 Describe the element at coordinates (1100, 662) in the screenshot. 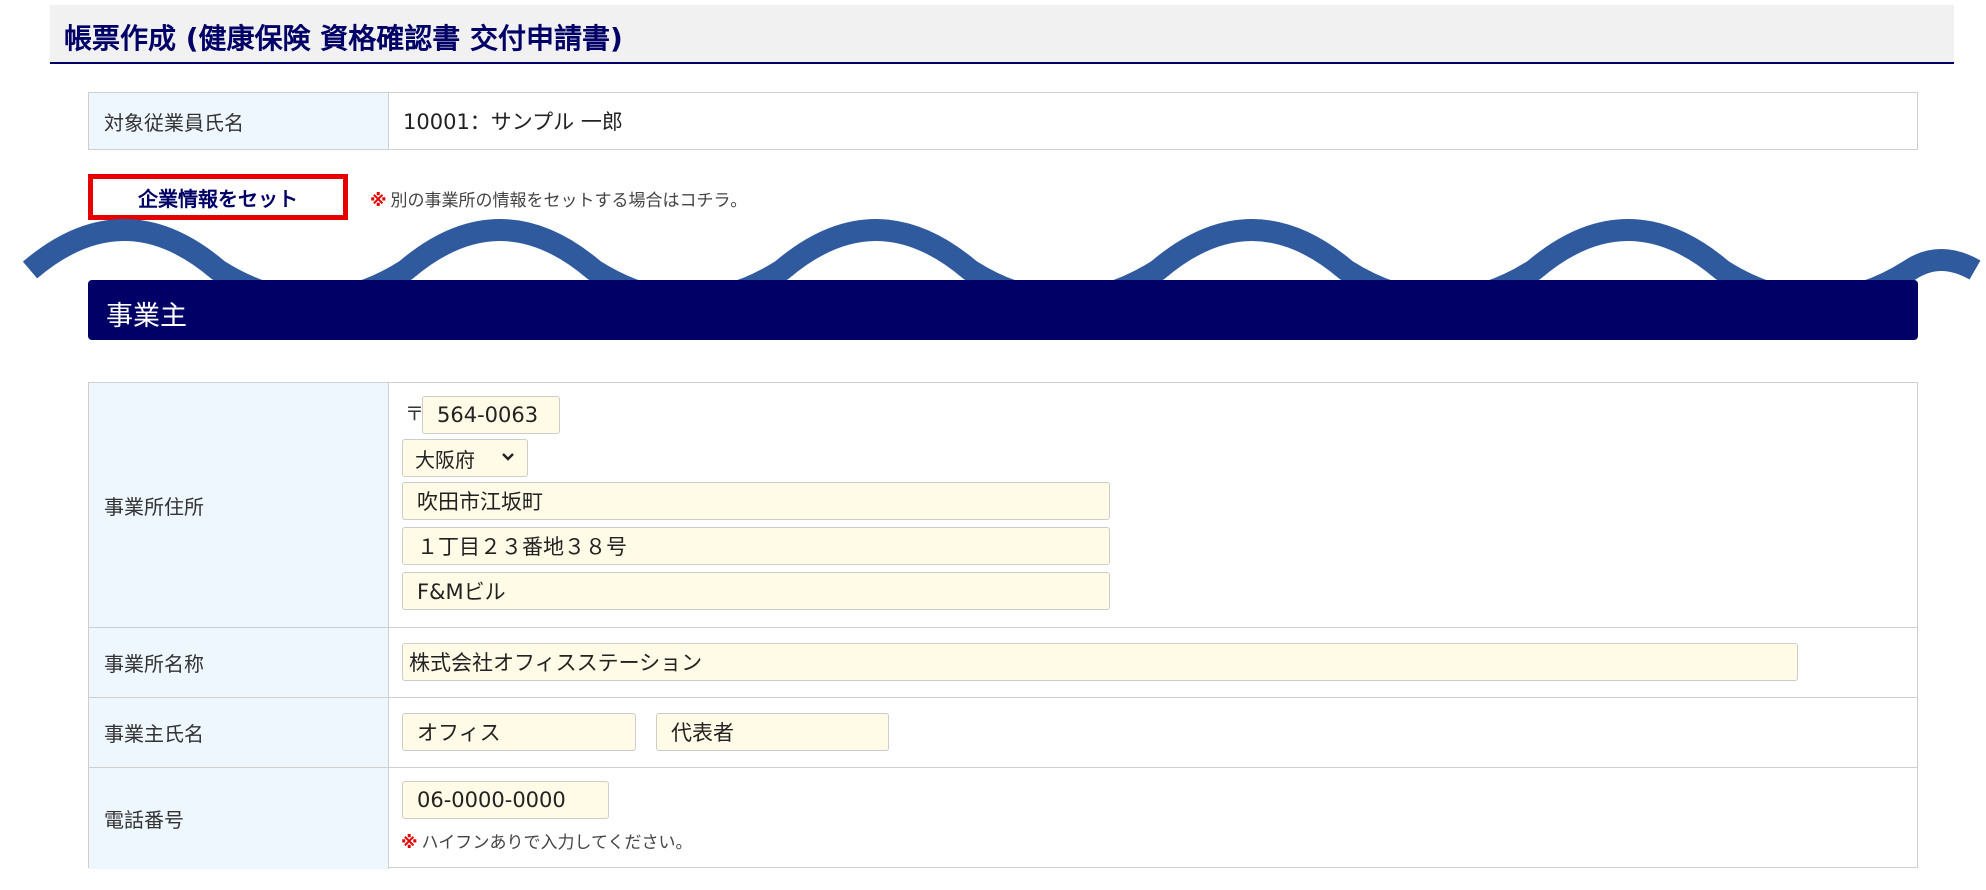

I see `office-name-input` at that location.